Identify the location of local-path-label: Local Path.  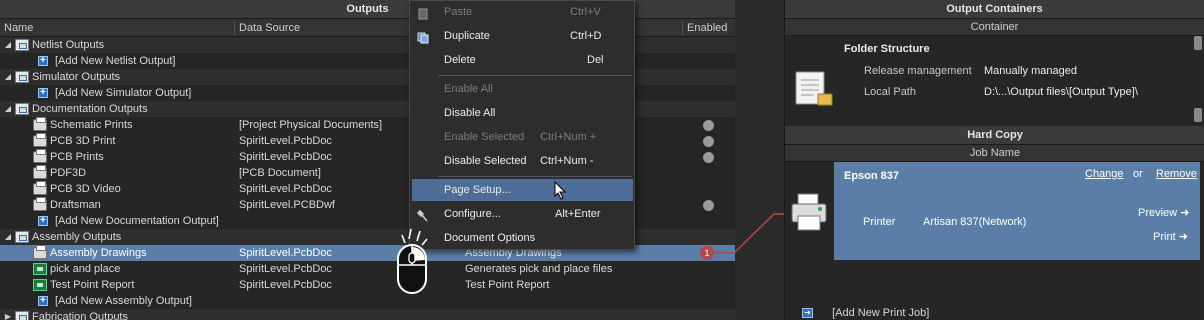
(890, 92).